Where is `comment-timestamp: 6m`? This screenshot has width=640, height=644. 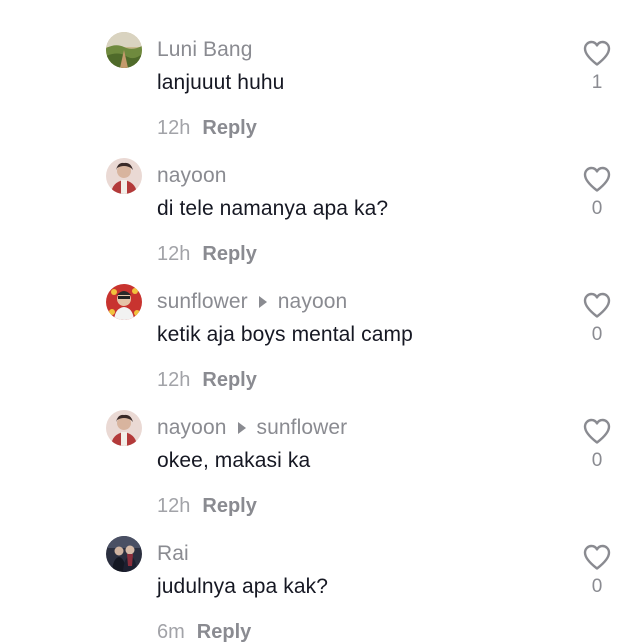 comment-timestamp: 6m is located at coordinates (171, 632).